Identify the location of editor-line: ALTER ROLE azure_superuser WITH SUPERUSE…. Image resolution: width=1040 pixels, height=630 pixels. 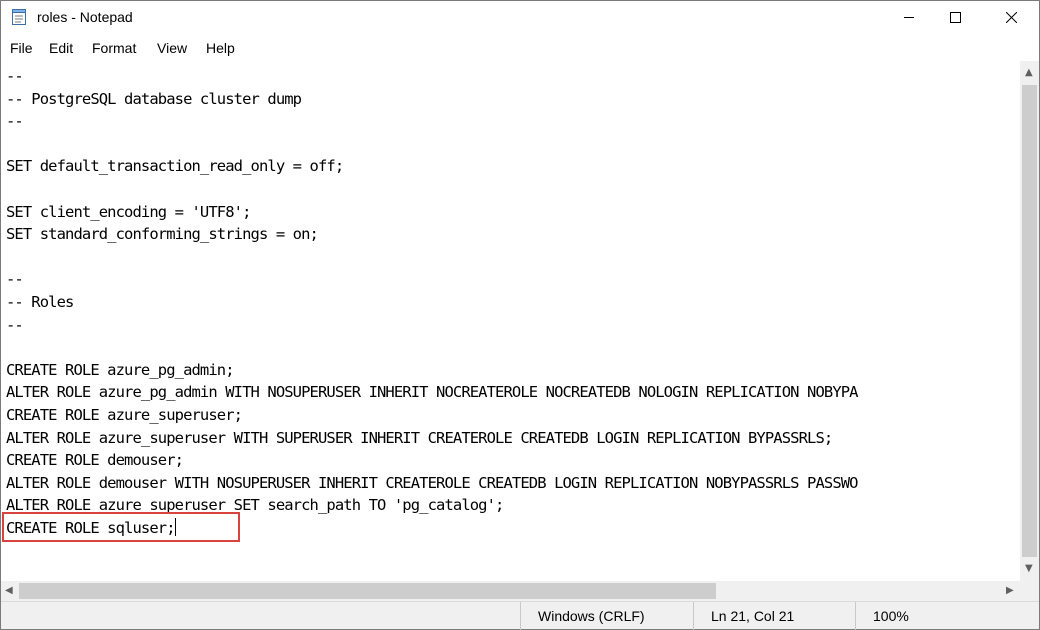
(419, 437).